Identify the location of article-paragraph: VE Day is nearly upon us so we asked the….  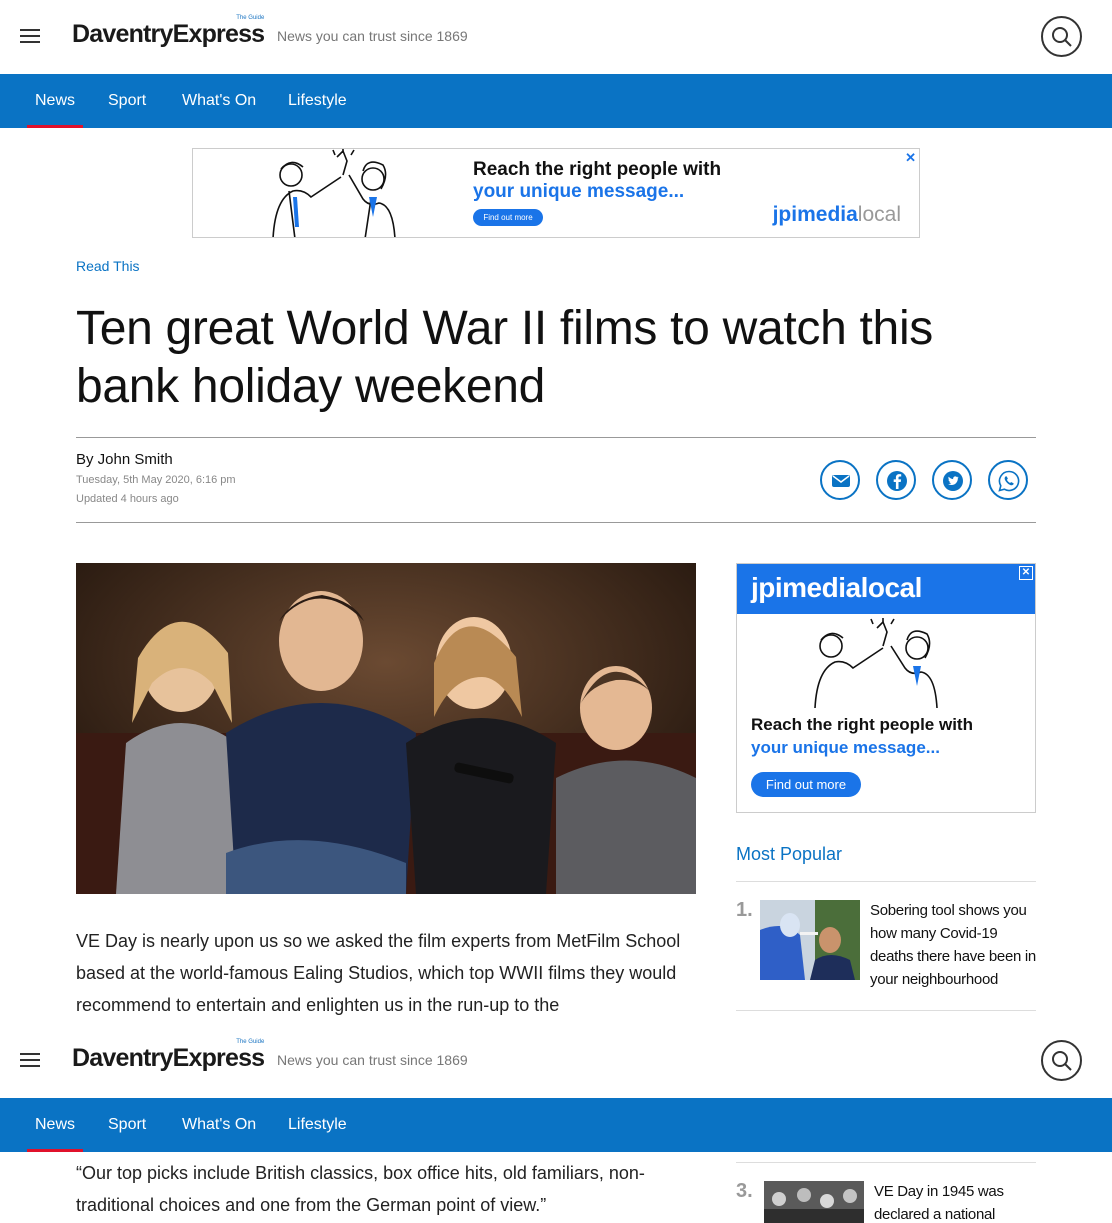
(378, 973).